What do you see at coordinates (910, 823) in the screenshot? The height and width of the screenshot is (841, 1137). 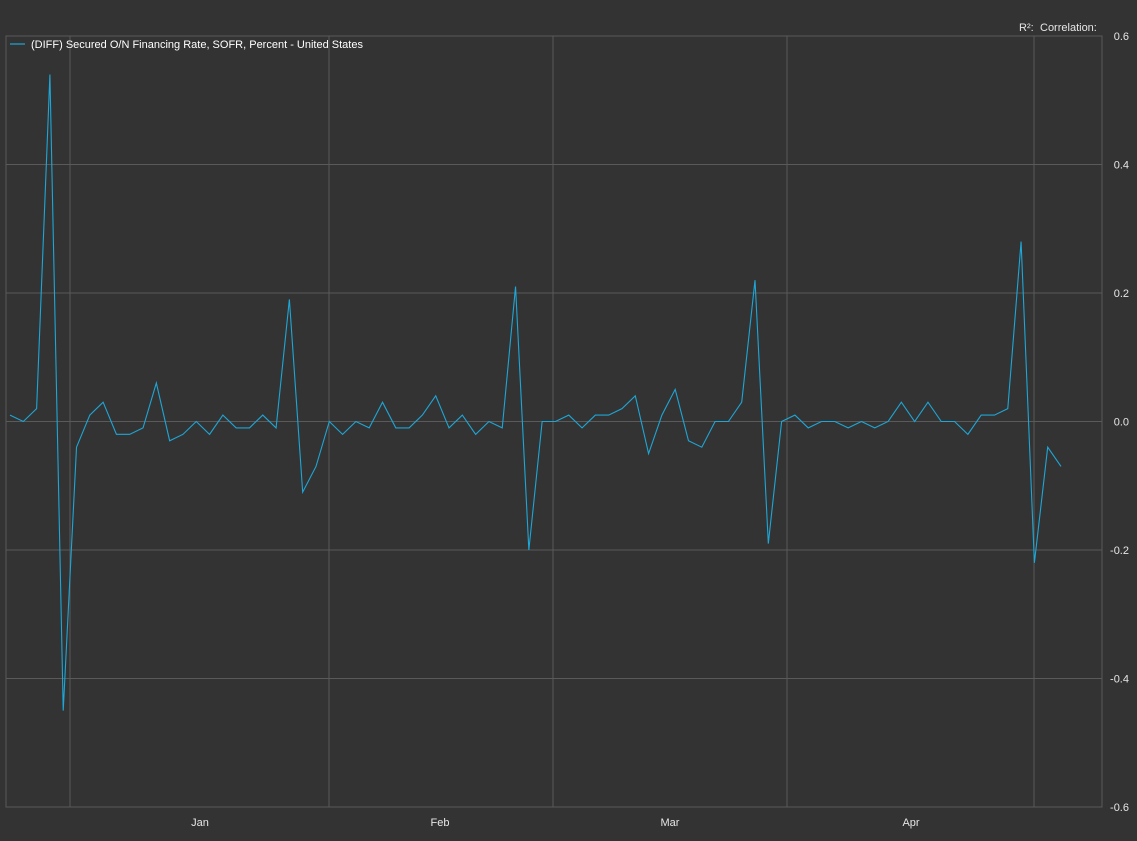 I see `x-tick-label: Apr` at bounding box center [910, 823].